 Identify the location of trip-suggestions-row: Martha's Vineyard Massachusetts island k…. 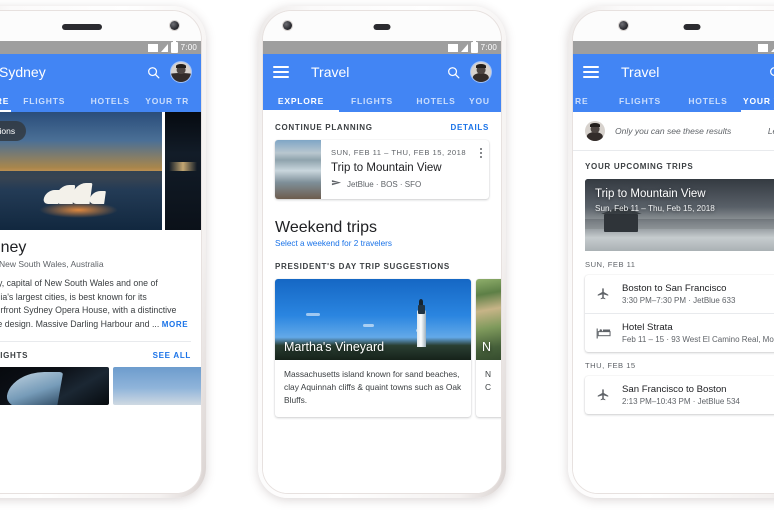
(382, 348).